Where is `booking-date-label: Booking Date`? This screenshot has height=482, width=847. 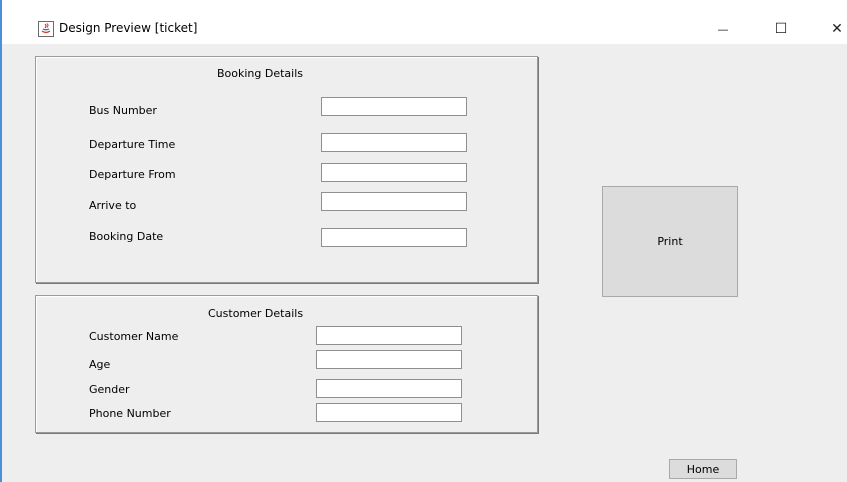
booking-date-label: Booking Date is located at coordinates (126, 236).